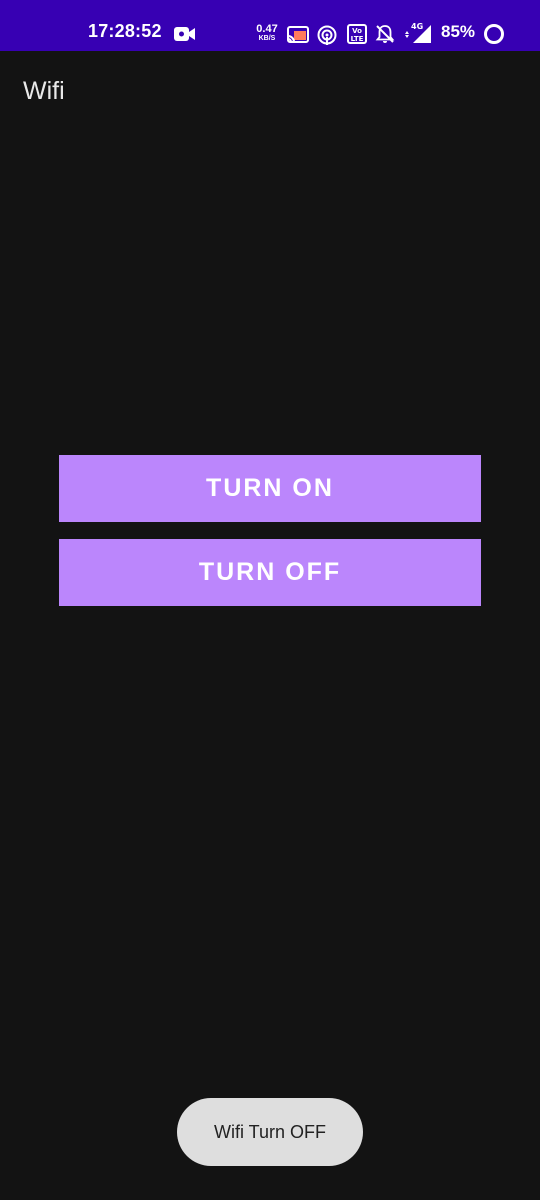 The width and height of the screenshot is (540, 1200). What do you see at coordinates (357, 39) in the screenshot?
I see `svg-text: LTE` at bounding box center [357, 39].